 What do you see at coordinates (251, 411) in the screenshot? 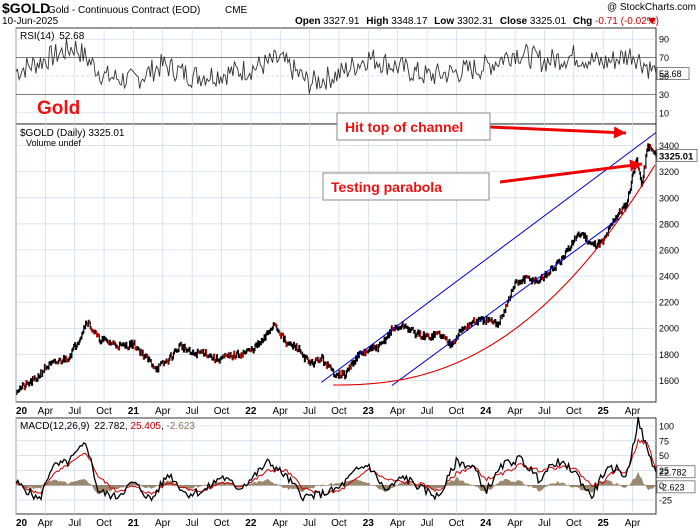
I see `x-tick-label: 22` at bounding box center [251, 411].